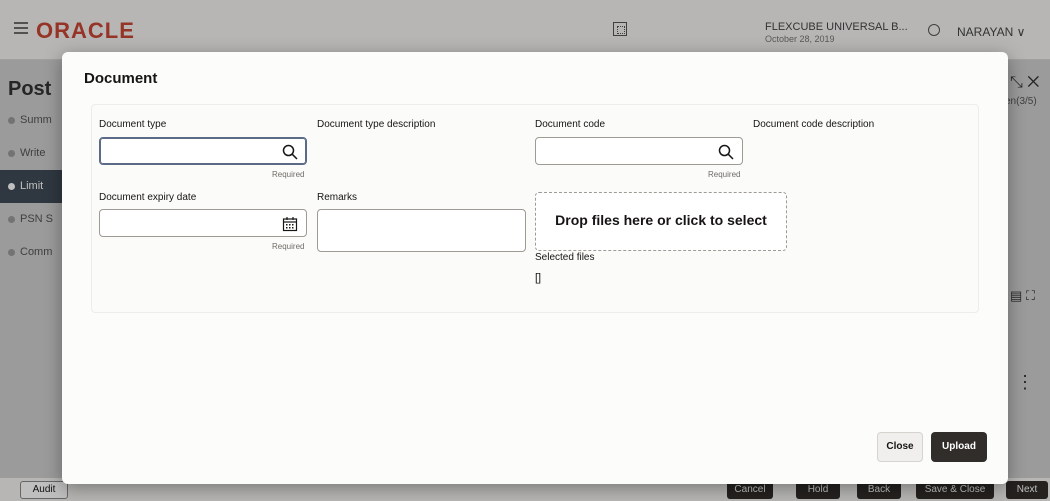 The height and width of the screenshot is (501, 1050). What do you see at coordinates (337, 197) in the screenshot?
I see `remarks-label: Remarks` at bounding box center [337, 197].